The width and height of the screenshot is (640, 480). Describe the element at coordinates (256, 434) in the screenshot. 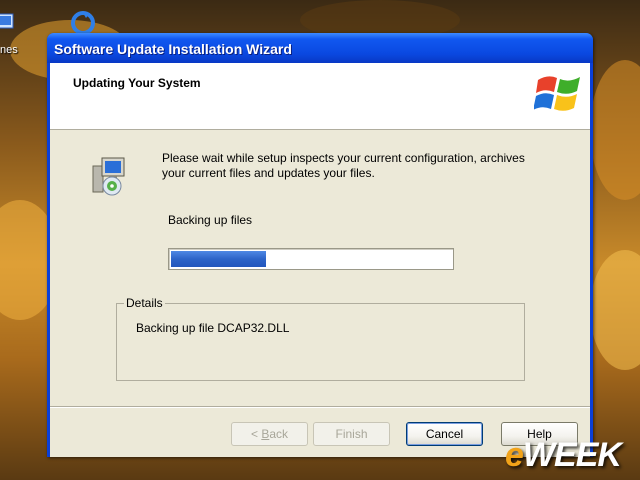

I see `back-button-prefix: <` at that location.